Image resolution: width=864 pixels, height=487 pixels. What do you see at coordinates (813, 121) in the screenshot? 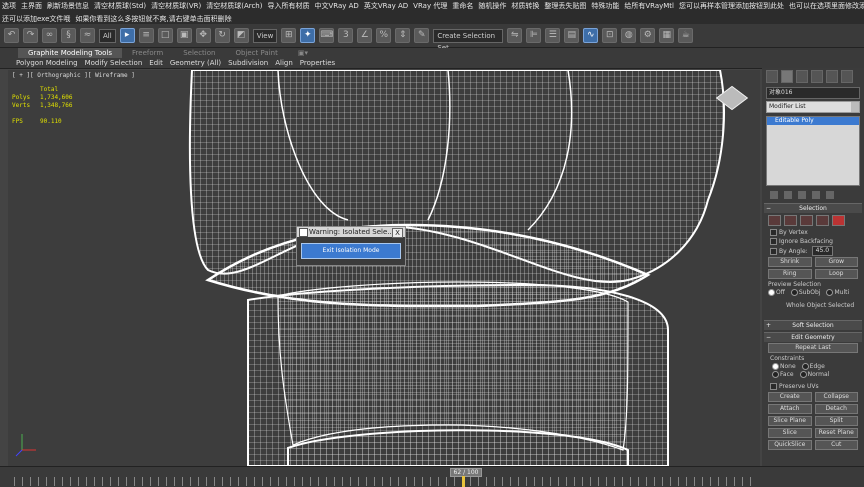
I see `stack-item-editable-poly: Editable Poly` at bounding box center [813, 121].